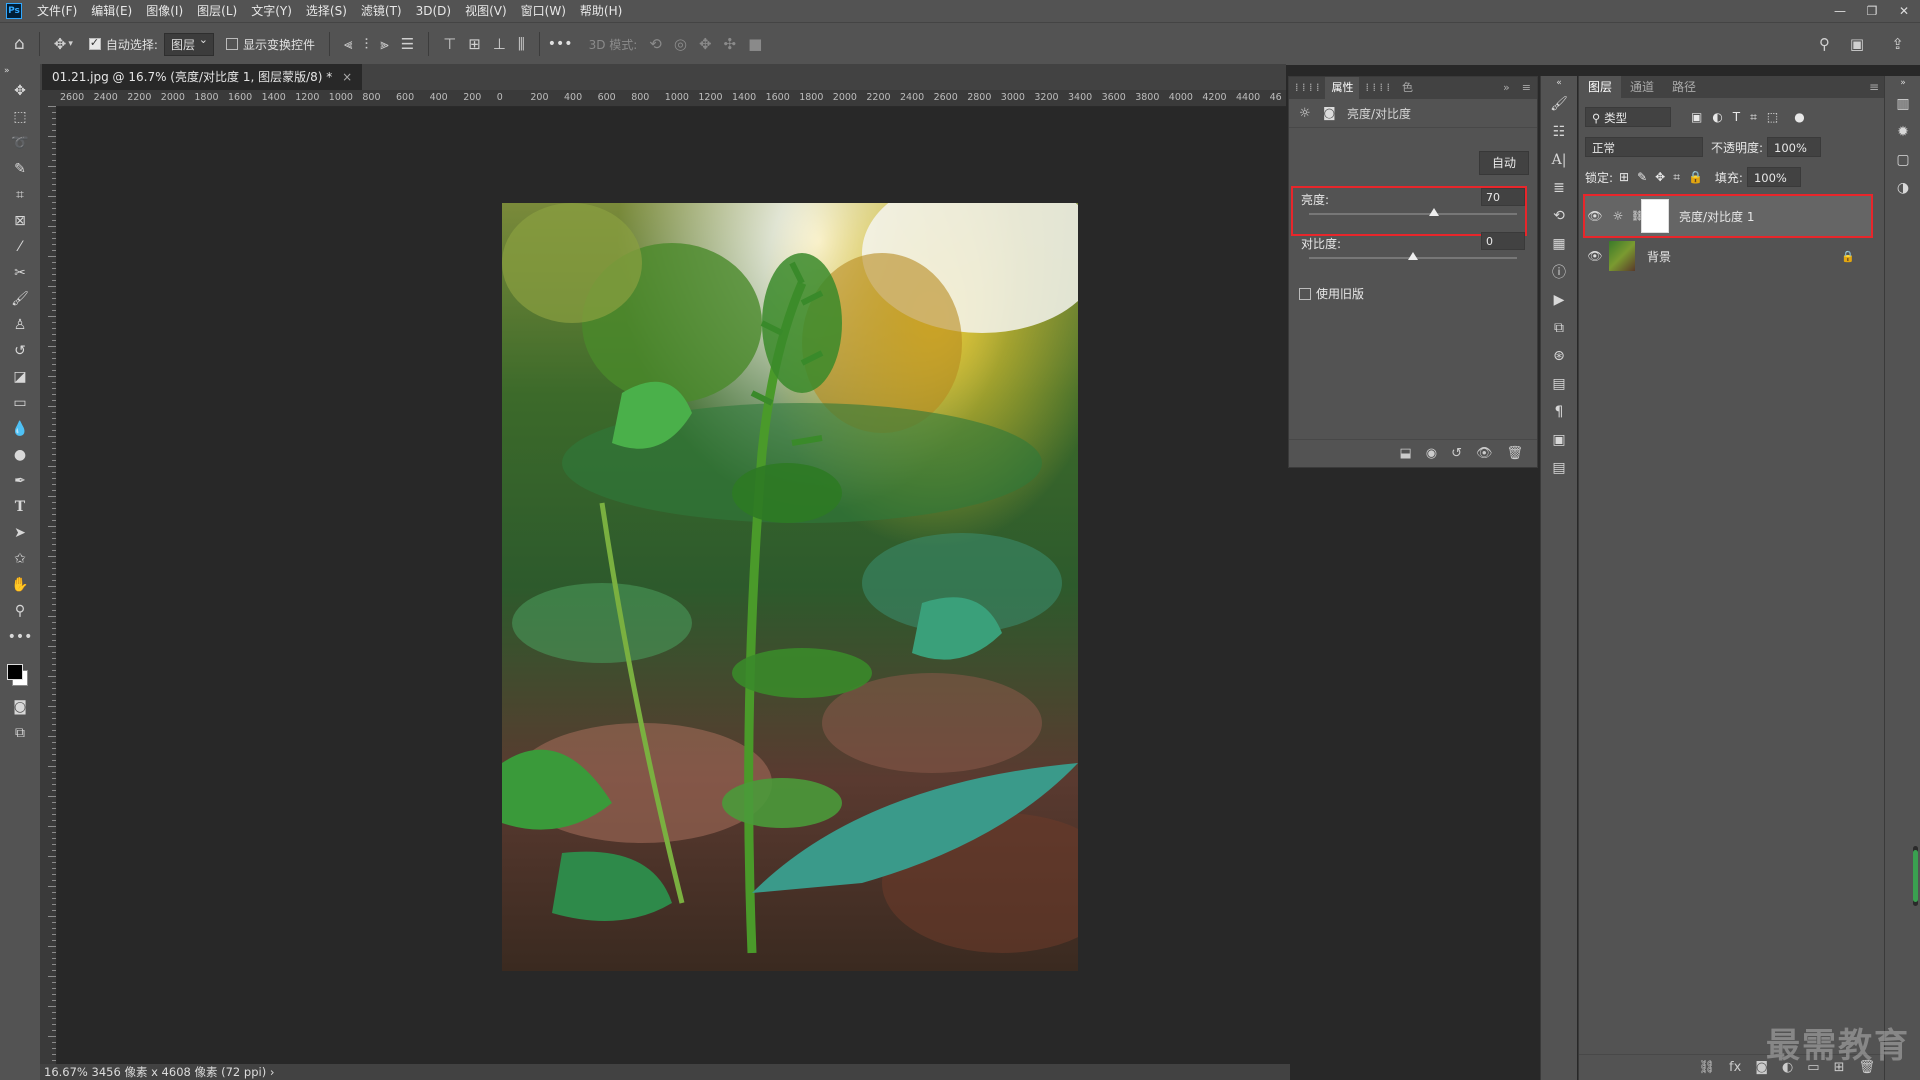  I want to click on menu-view: 视图(V), so click(486, 11).